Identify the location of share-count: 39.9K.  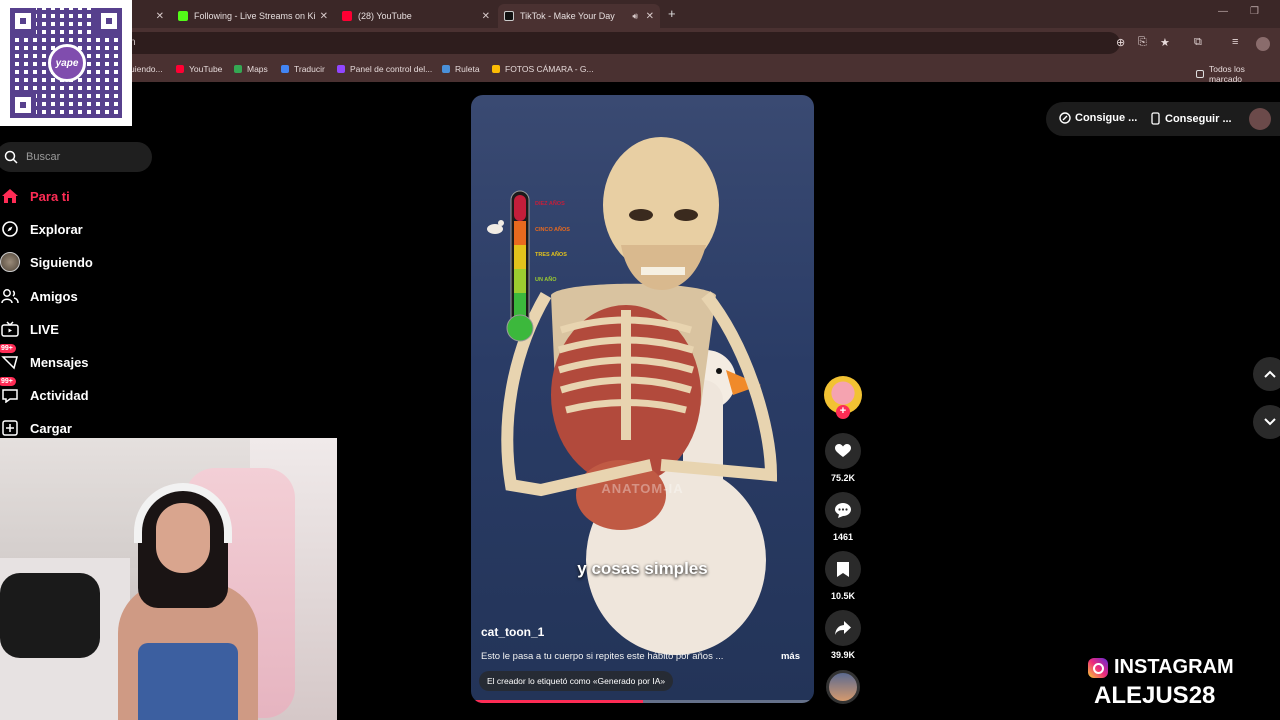
(843, 655).